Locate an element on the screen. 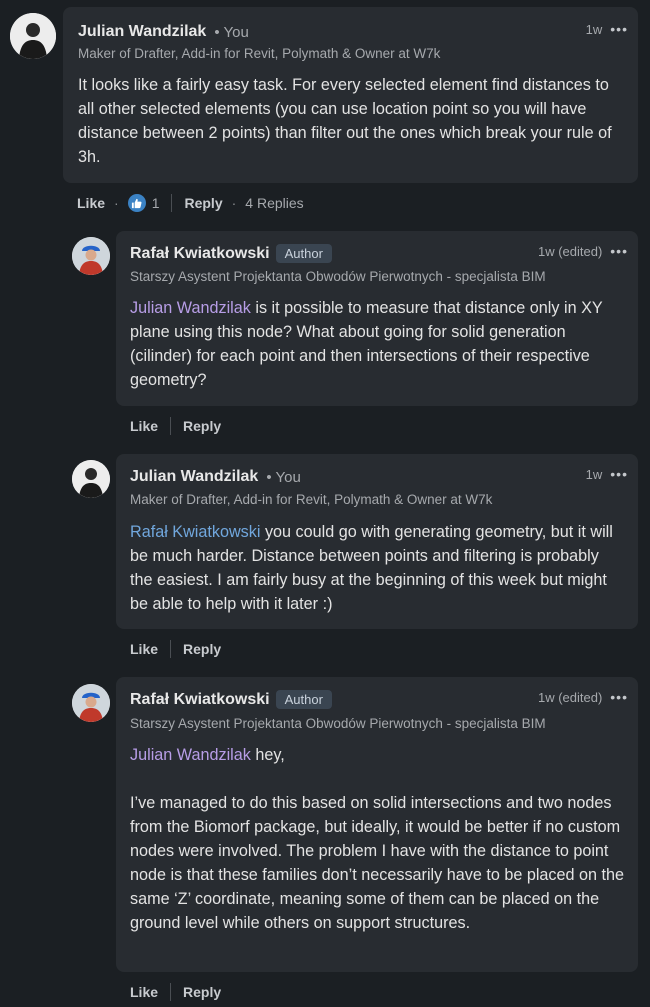 This screenshot has width=650, height=1007. reaction-count: 1 is located at coordinates (156, 203).